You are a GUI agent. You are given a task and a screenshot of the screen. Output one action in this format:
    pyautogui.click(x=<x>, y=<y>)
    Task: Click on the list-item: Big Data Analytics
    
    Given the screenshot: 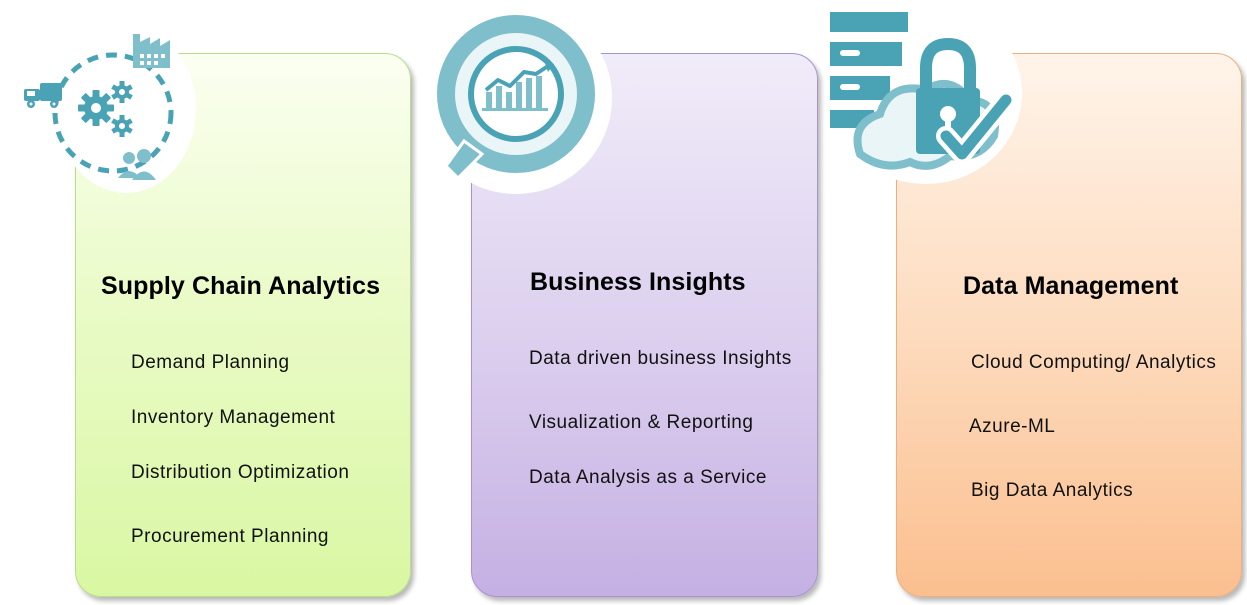 What is the action you would take?
    pyautogui.click(x=1052, y=490)
    